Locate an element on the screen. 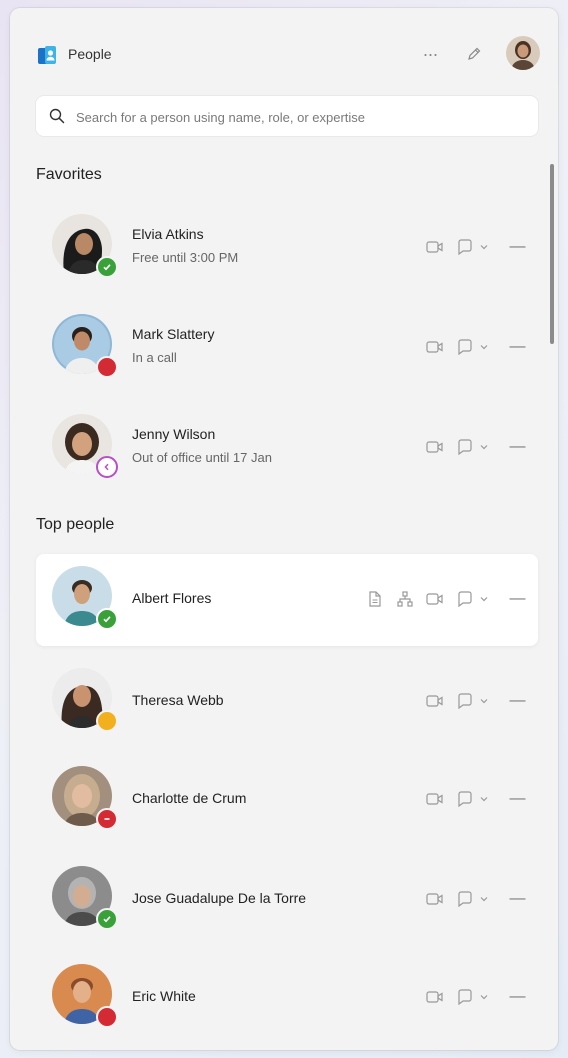 The height and width of the screenshot is (1058, 568). favorite-row-mark-slattery: Mark Slattery In a call — is located at coordinates (287, 348).